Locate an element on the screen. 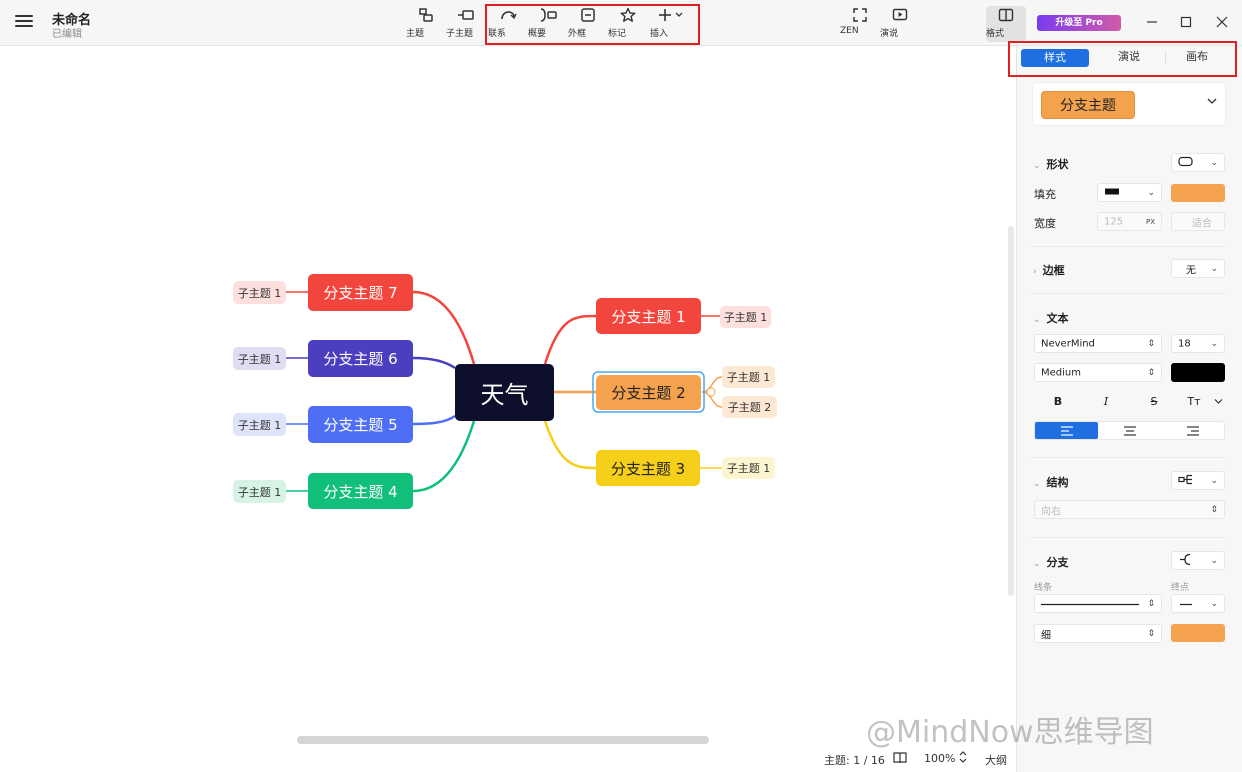 This screenshot has width=1242, height=772. subtopic-b3-1: 子主题 1 is located at coordinates (748, 468).